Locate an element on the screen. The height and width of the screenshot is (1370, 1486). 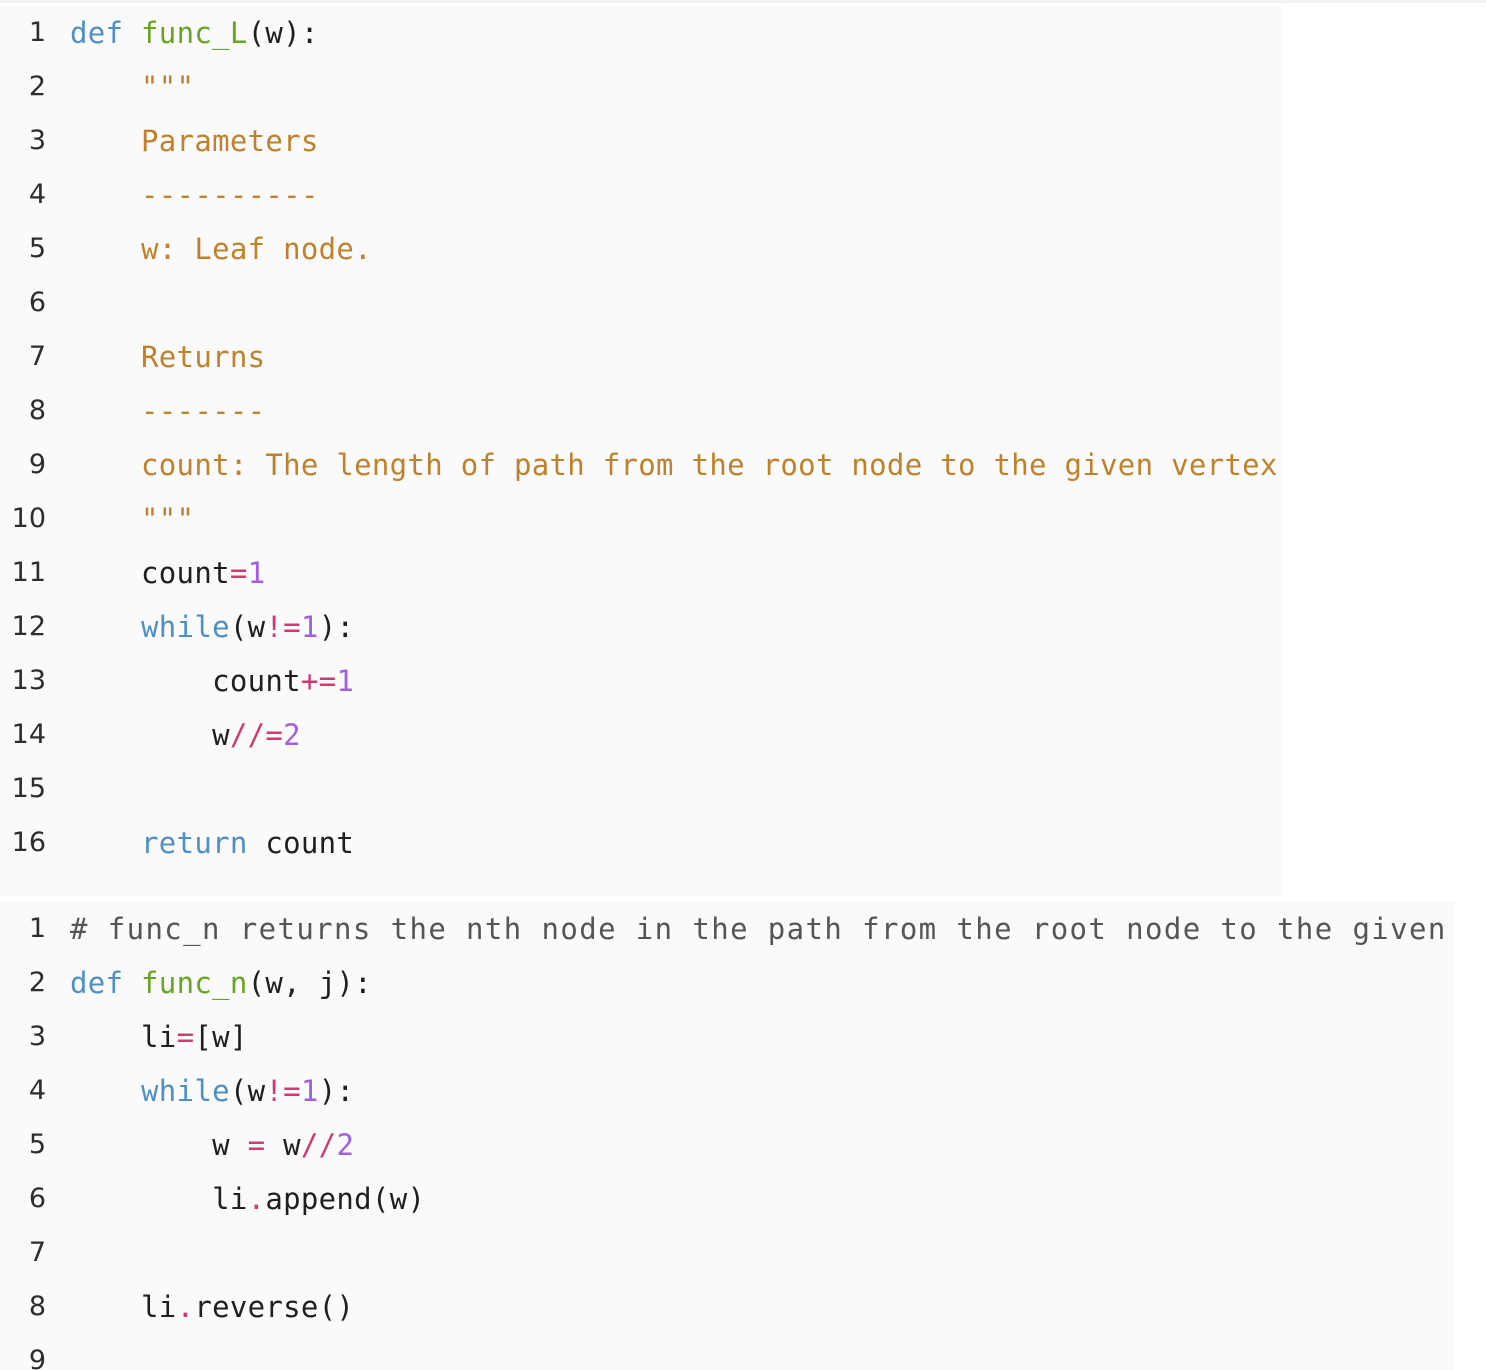
code-token-docstring: ---------- is located at coordinates (194, 195).